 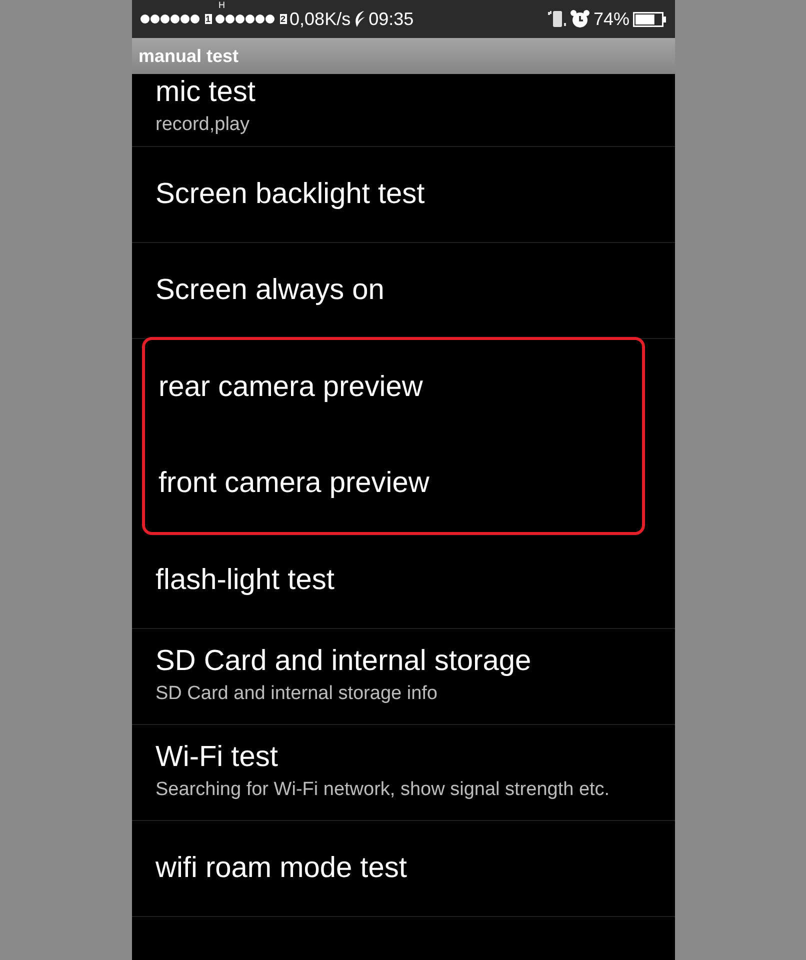 I want to click on menu-item: flash-light test, so click(x=403, y=580).